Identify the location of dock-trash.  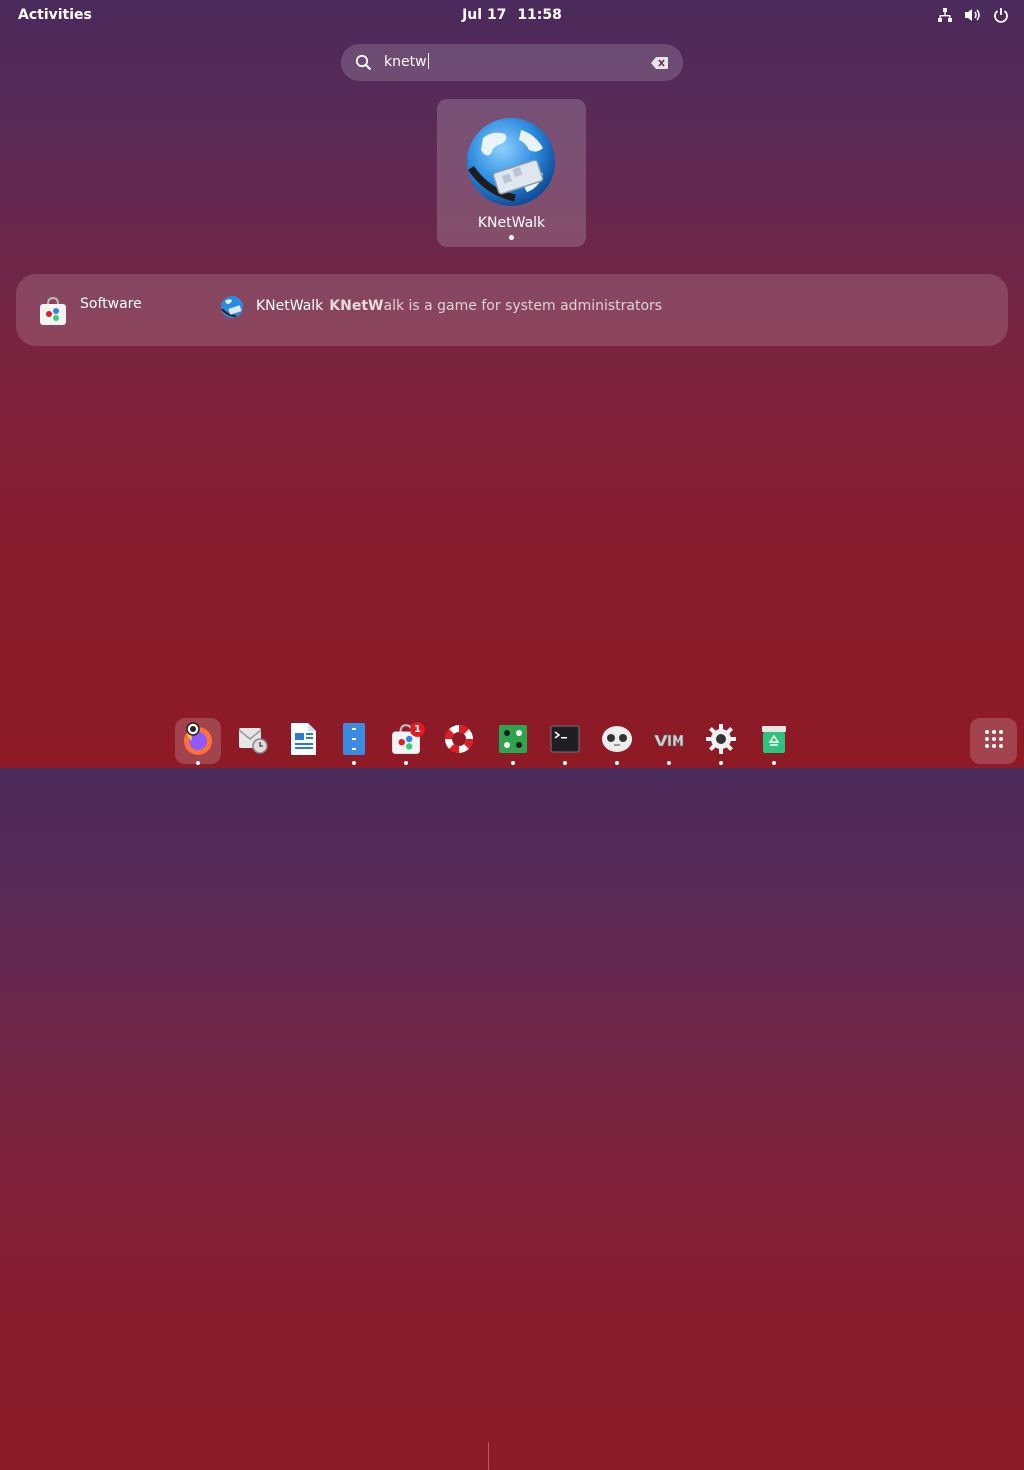
(774, 741).